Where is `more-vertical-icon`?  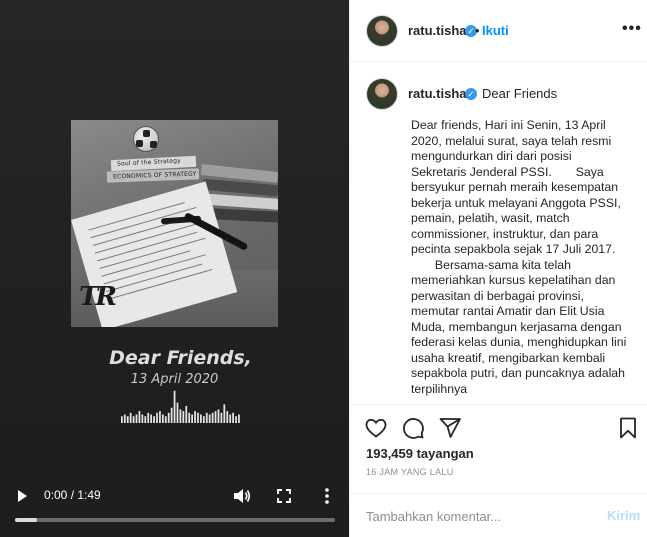
more-vertical-icon is located at coordinates (327, 496).